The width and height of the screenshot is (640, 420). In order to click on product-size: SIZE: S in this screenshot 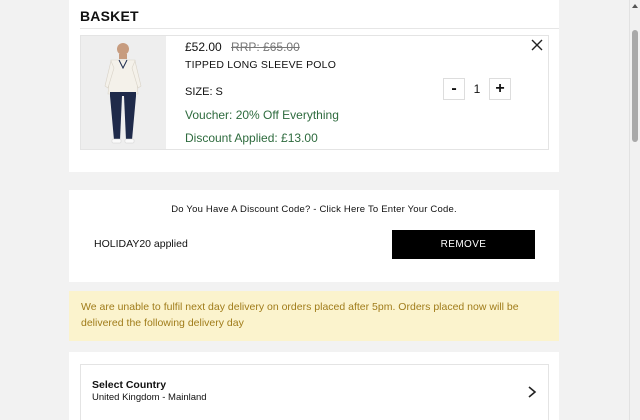, I will do `click(204, 92)`.